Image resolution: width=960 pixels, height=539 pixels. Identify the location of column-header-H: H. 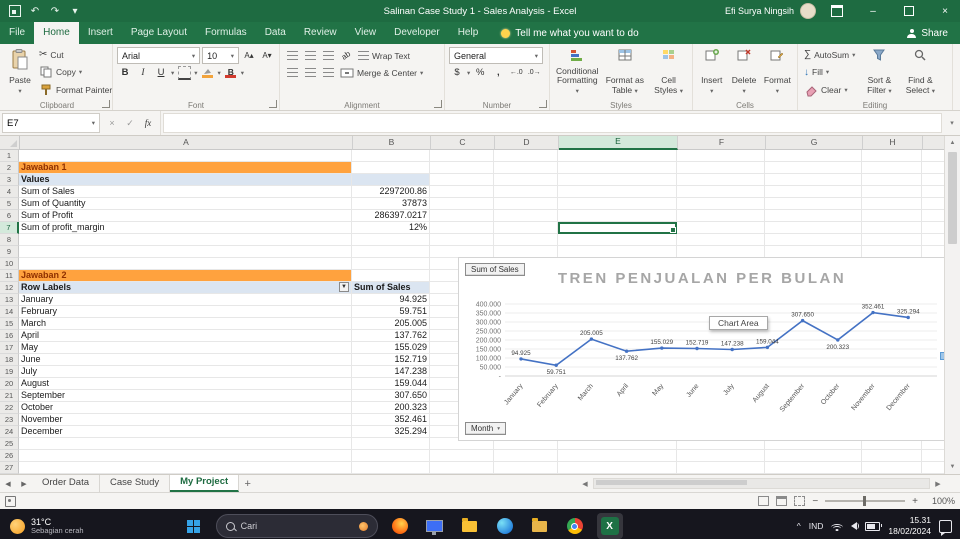
(893, 143).